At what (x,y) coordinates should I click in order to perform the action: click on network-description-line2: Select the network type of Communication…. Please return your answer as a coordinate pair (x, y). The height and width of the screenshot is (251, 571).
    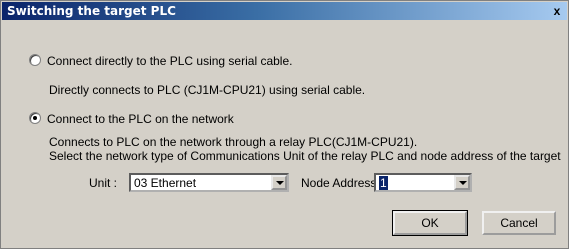
    Looking at the image, I should click on (305, 156).